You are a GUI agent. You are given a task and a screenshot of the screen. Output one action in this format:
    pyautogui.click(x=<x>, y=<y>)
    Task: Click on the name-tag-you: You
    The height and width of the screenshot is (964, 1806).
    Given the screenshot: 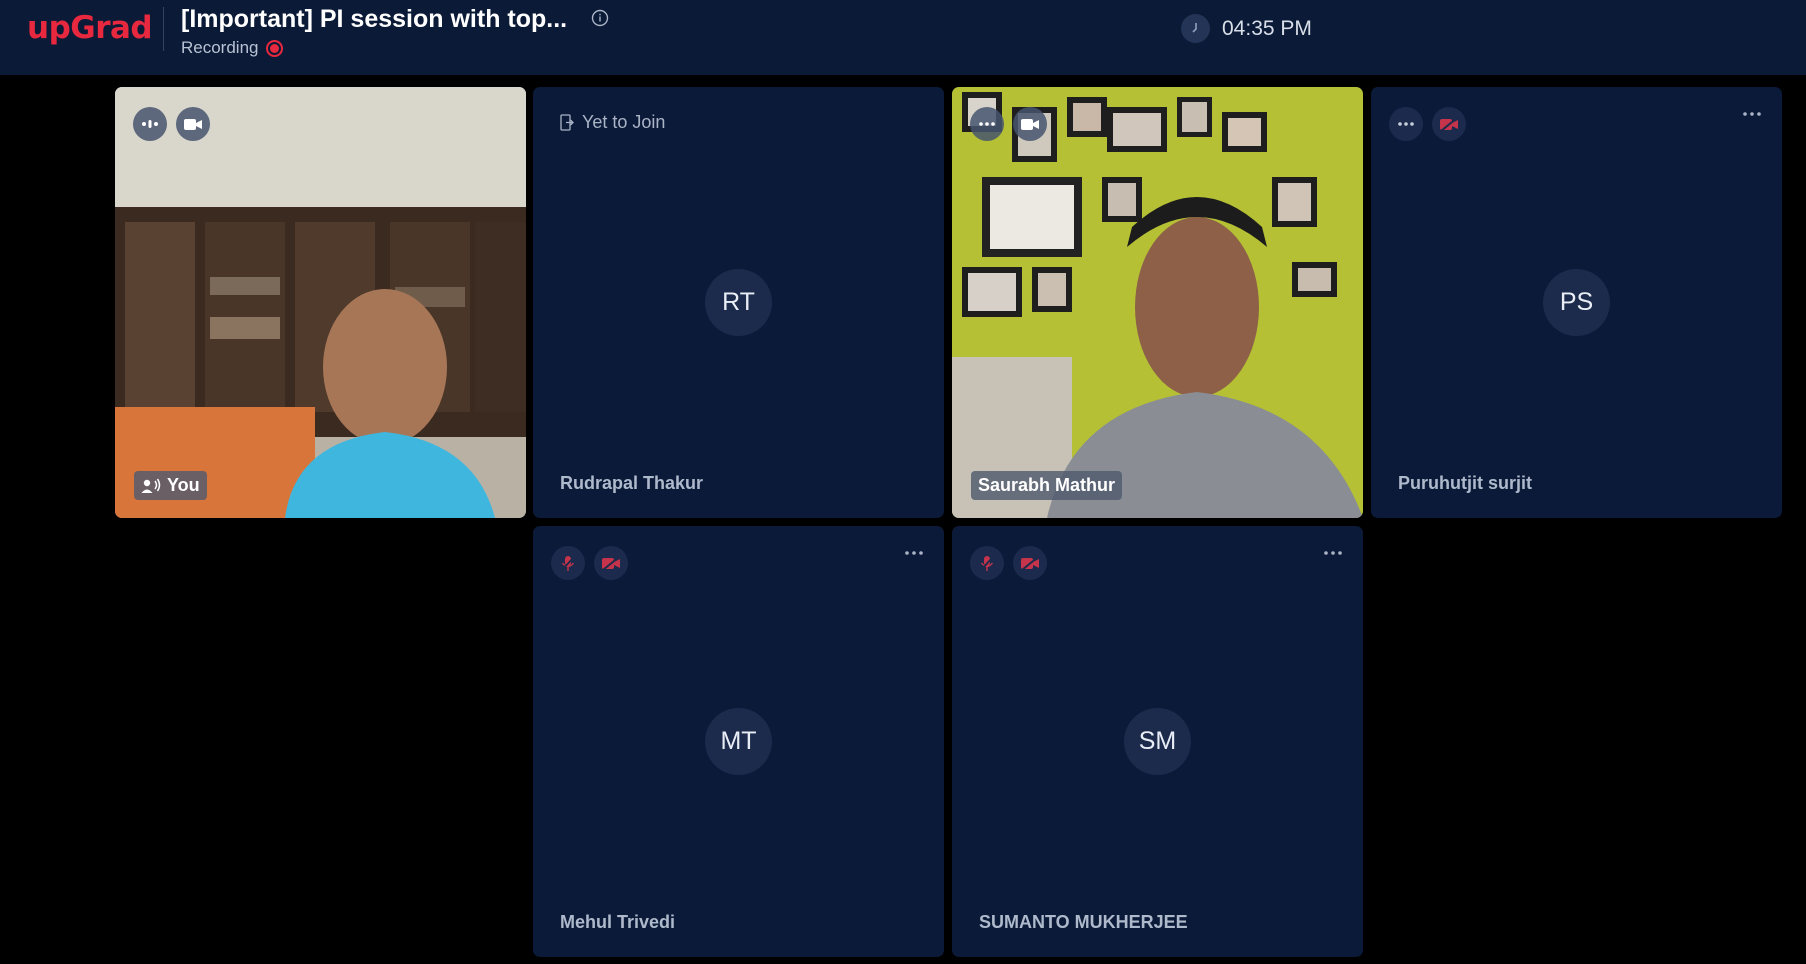 What is the action you would take?
    pyautogui.click(x=170, y=485)
    